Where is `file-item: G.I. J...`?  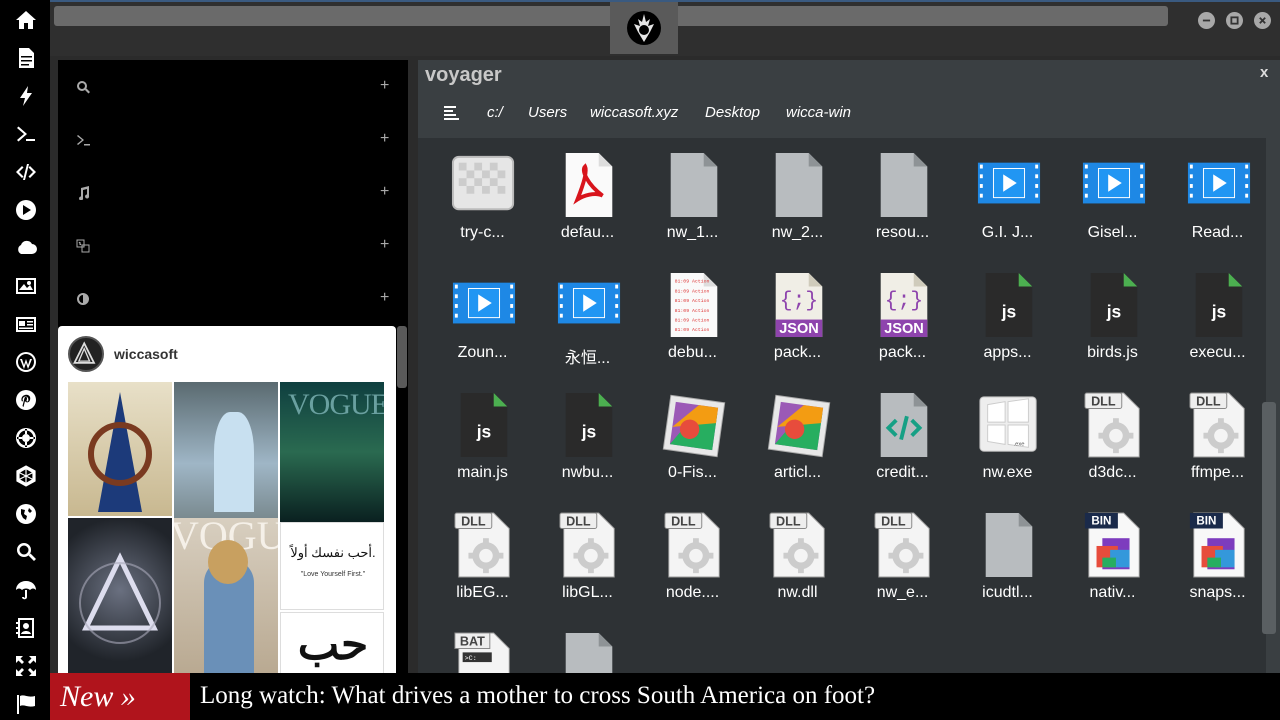
file-item: G.I. J... is located at coordinates (1007, 193).